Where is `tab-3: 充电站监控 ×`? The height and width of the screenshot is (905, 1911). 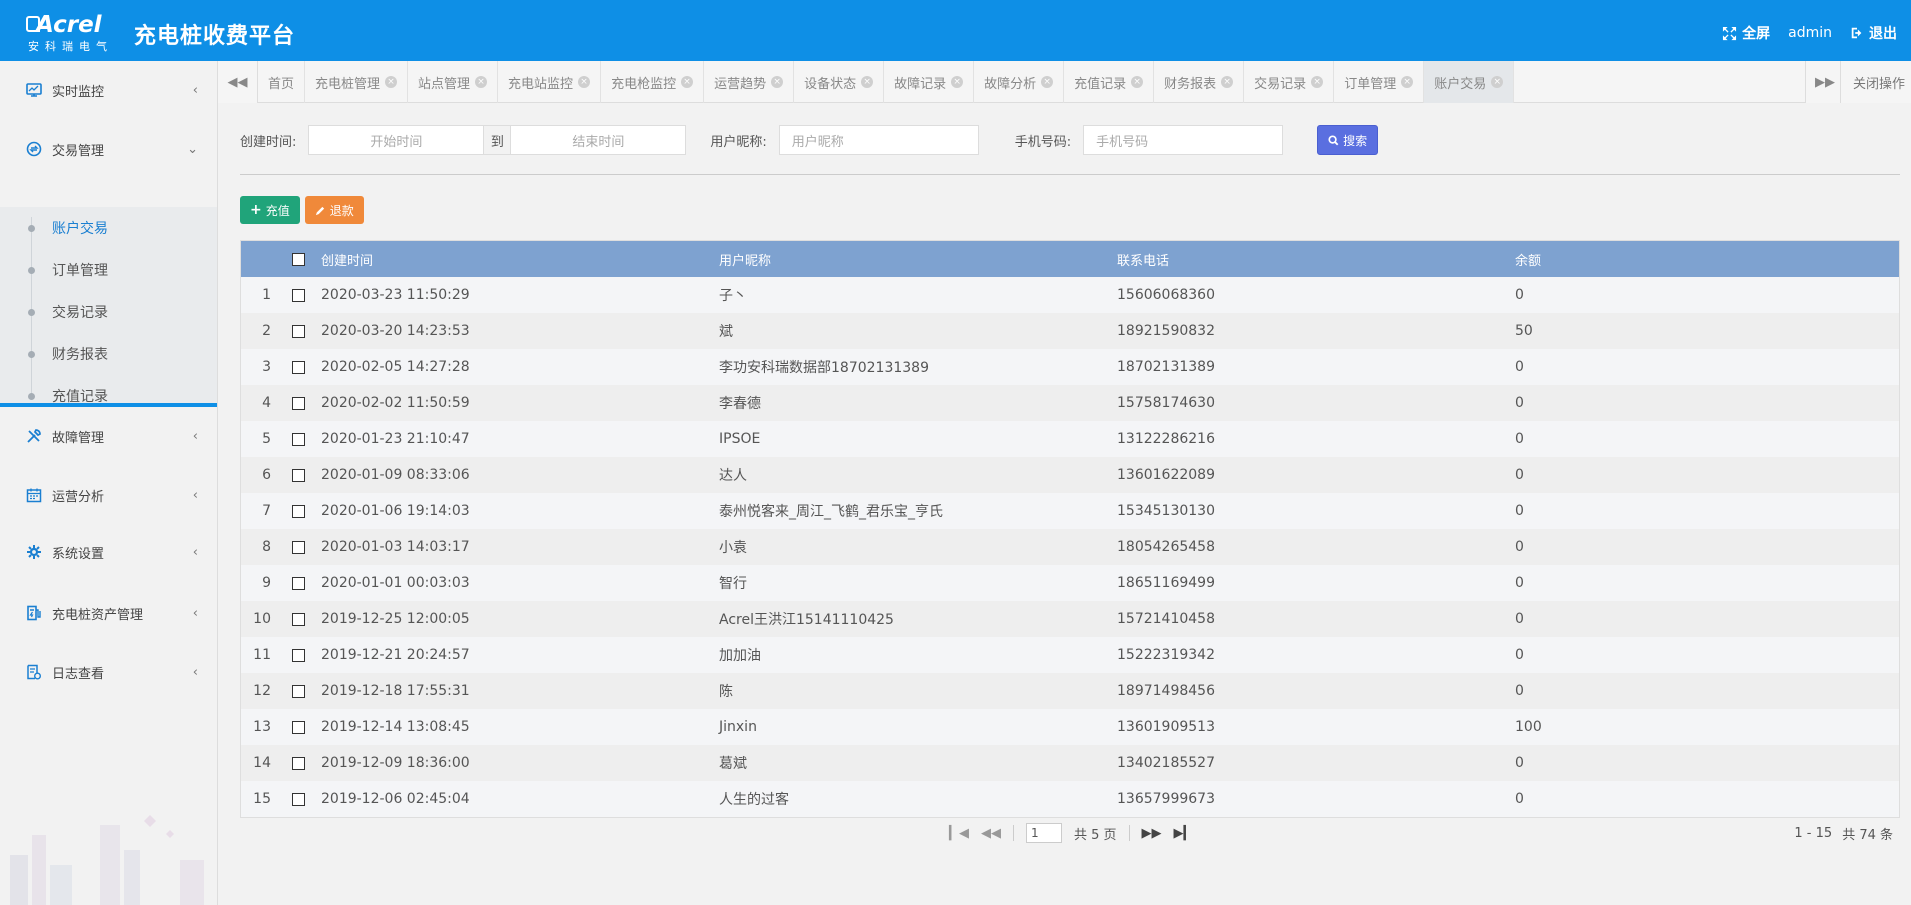 tab-3: 充电站监控 × is located at coordinates (550, 82).